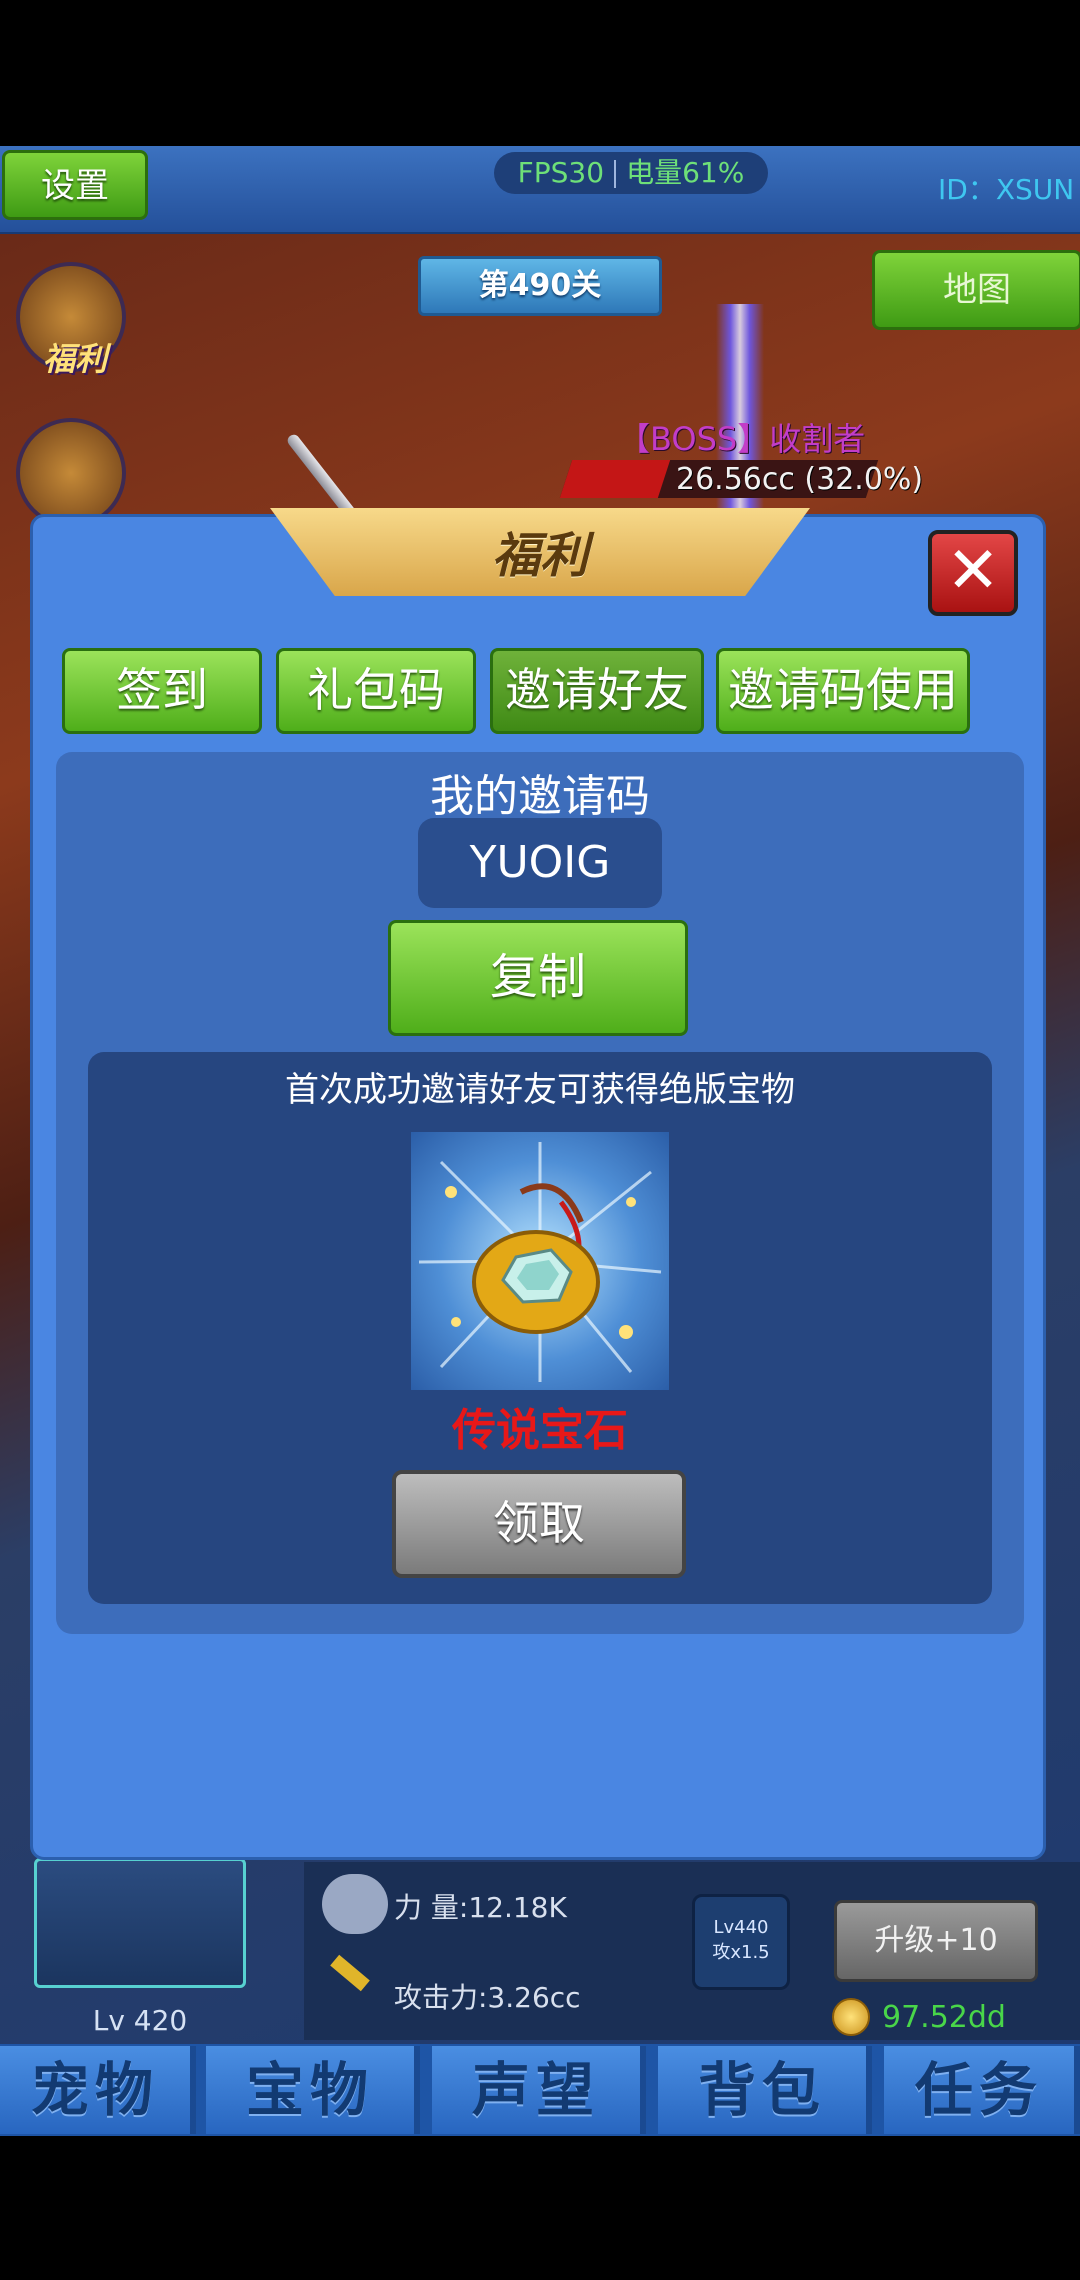 This screenshot has height=2280, width=1080. What do you see at coordinates (741, 1952) in the screenshot?
I see `badge-multiplier: 攻x1.5` at bounding box center [741, 1952].